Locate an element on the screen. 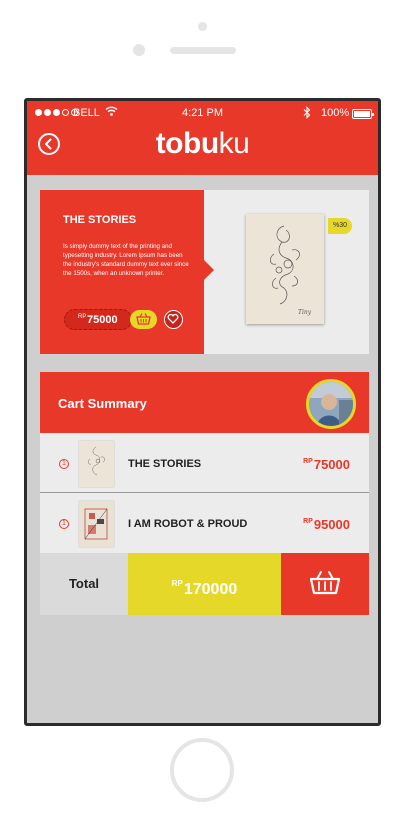 The width and height of the screenshot is (405, 824). cart-item-row: 1 THE STORIES RP75000 is located at coordinates (204, 463).